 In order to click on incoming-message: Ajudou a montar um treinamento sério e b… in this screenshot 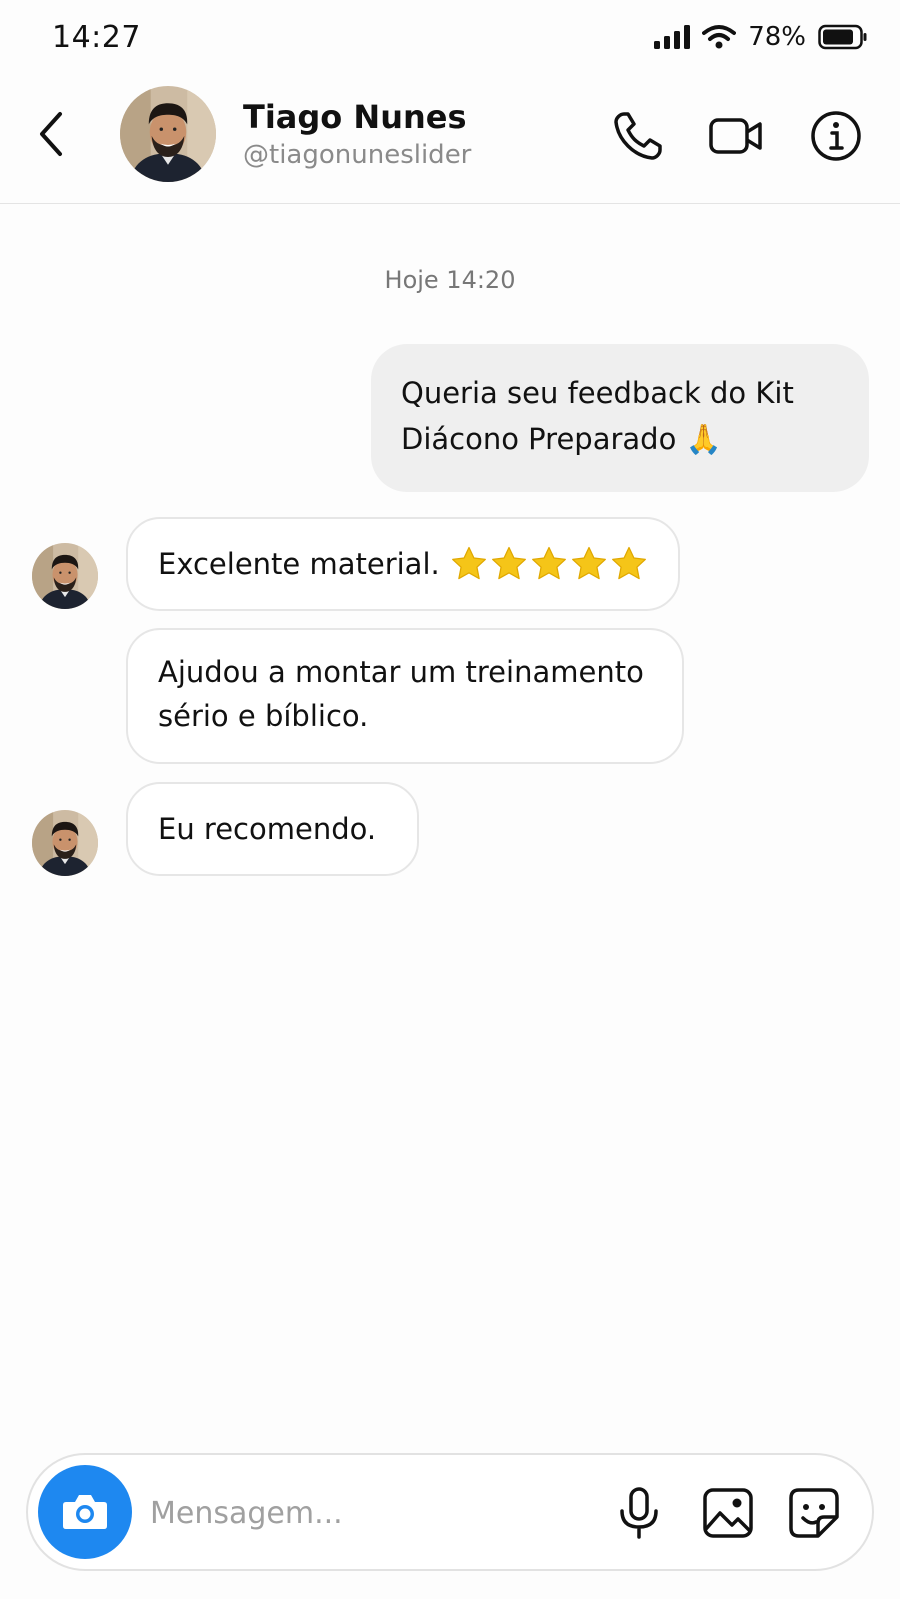, I will do `click(405, 696)`.